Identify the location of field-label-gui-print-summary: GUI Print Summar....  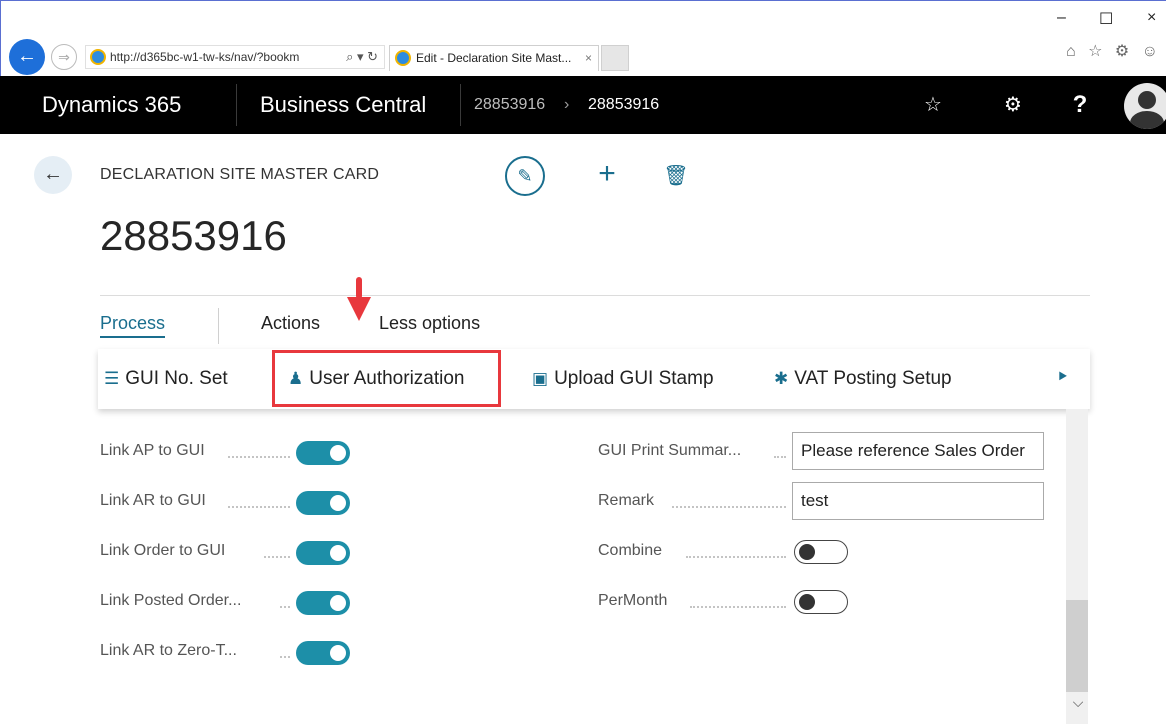
(670, 450).